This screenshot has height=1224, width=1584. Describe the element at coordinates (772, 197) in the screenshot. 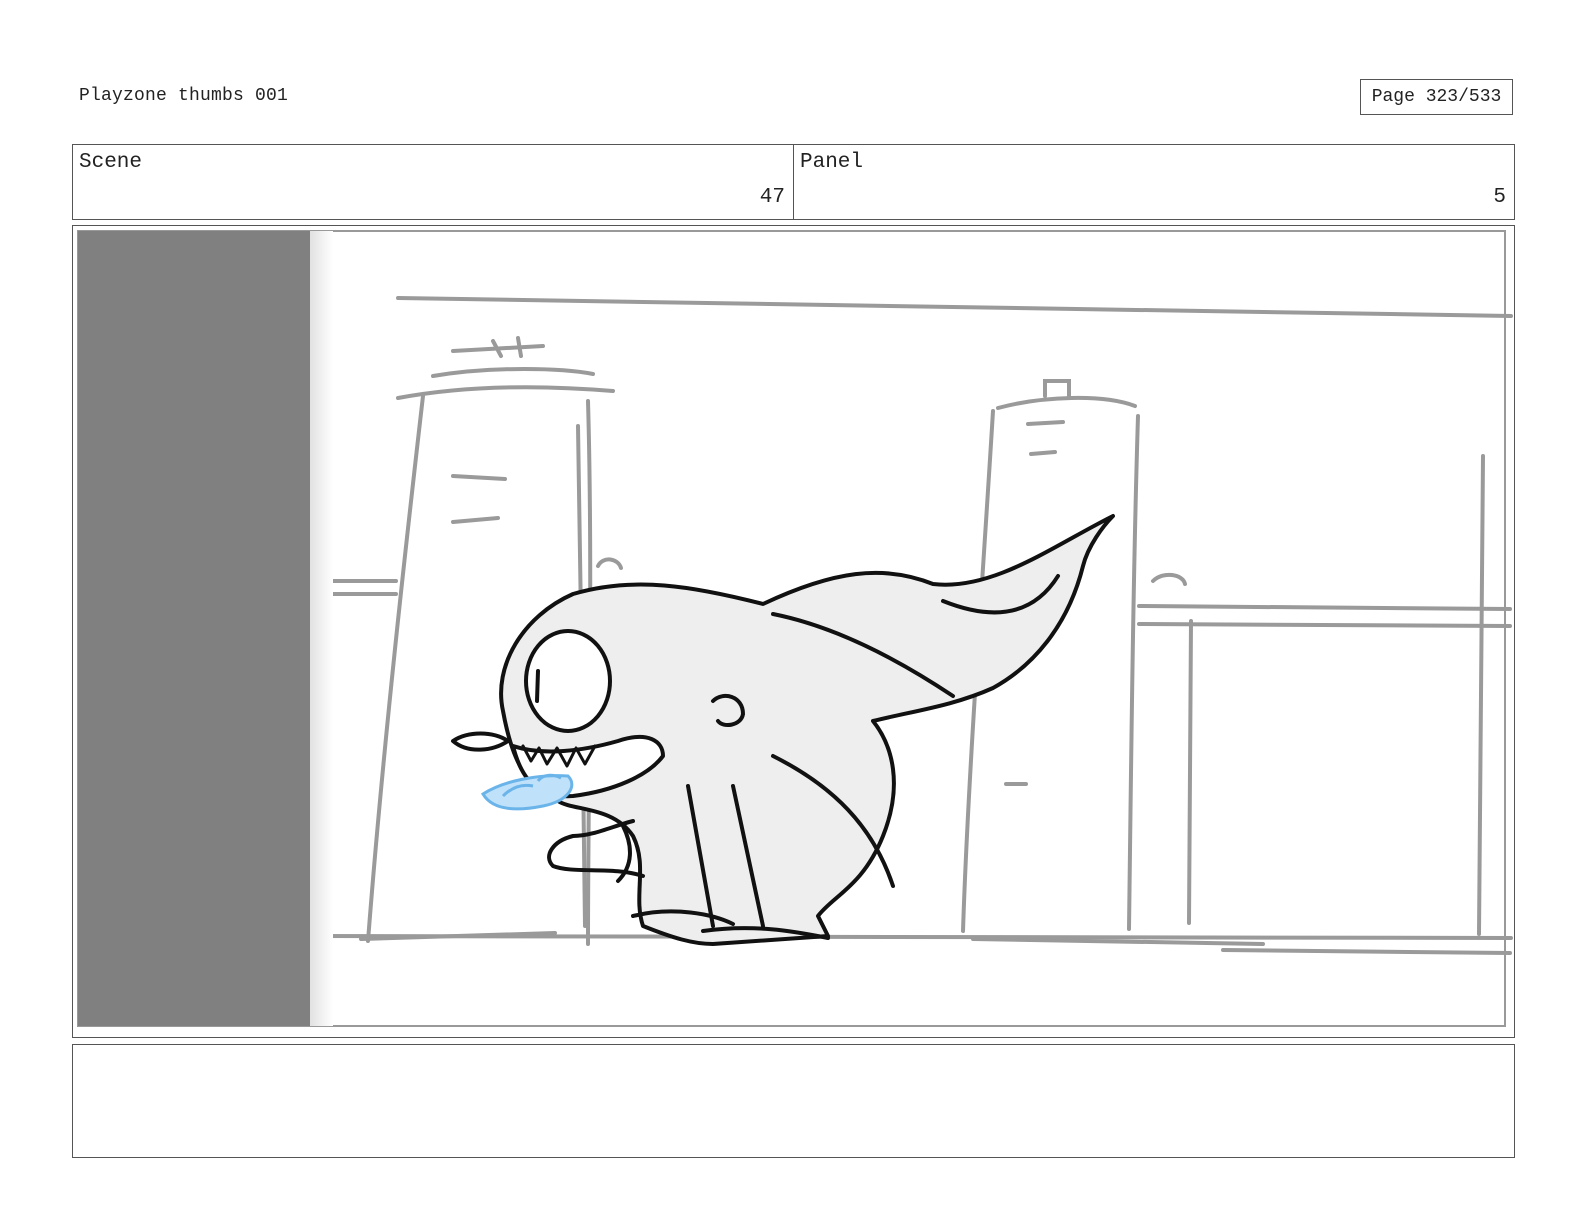

I see `scene-number: 47` at that location.